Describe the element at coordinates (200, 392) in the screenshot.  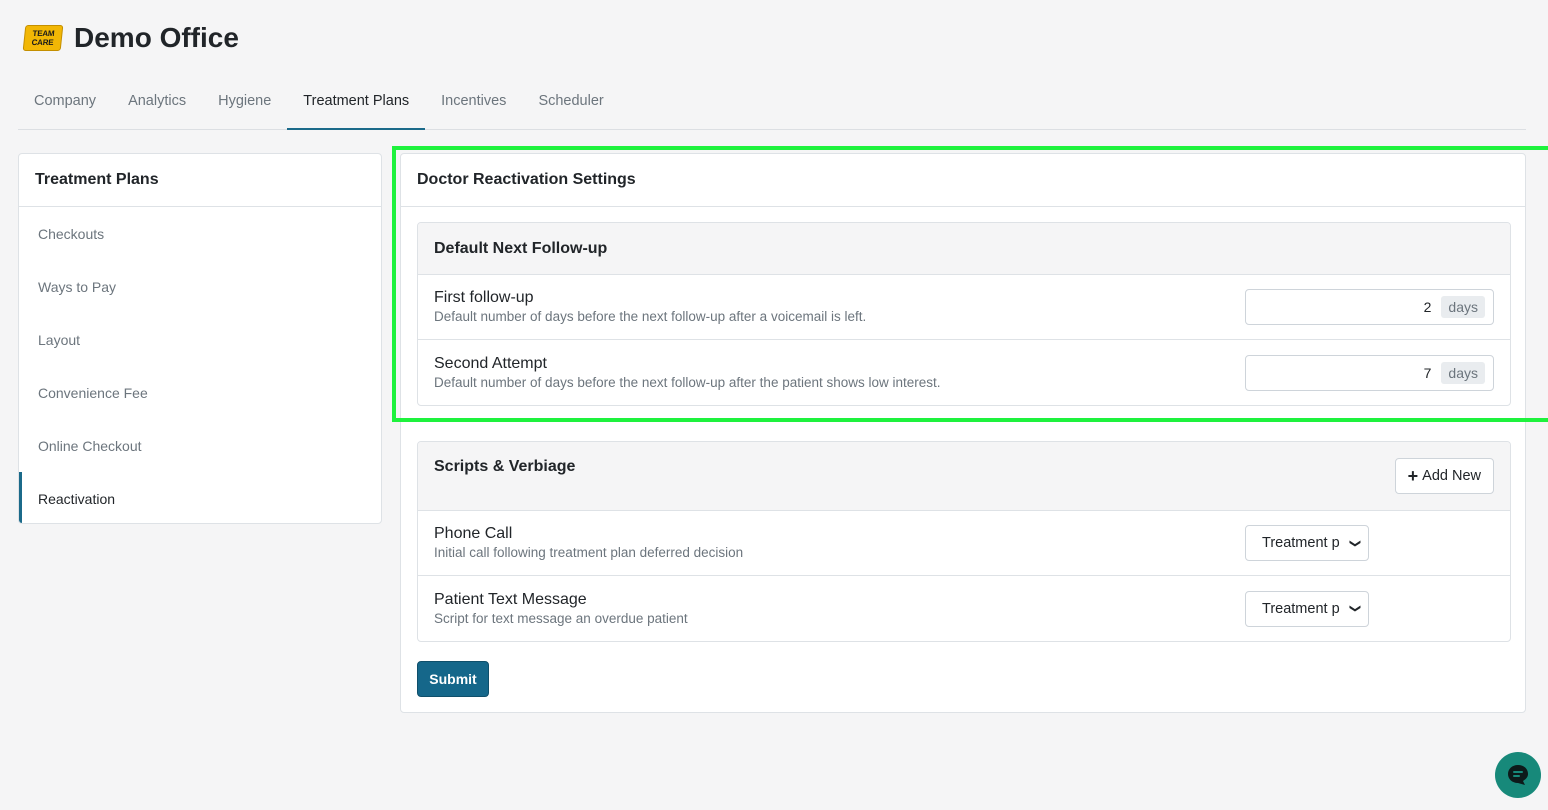
I see `sidebar-item-convenience-fee: Convenience Fee` at that location.